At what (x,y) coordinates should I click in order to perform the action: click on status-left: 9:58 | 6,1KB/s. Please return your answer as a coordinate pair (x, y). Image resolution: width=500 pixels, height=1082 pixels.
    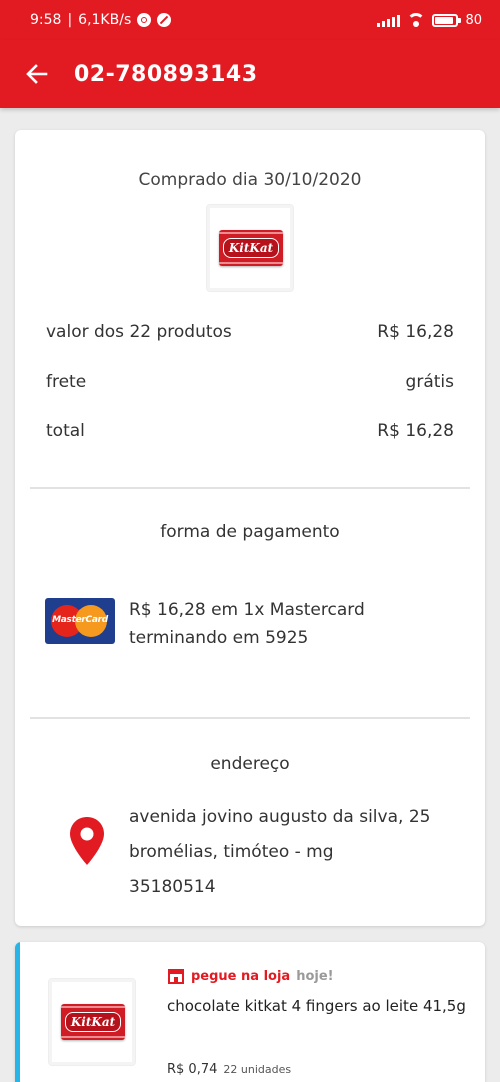
    Looking at the image, I should click on (101, 20).